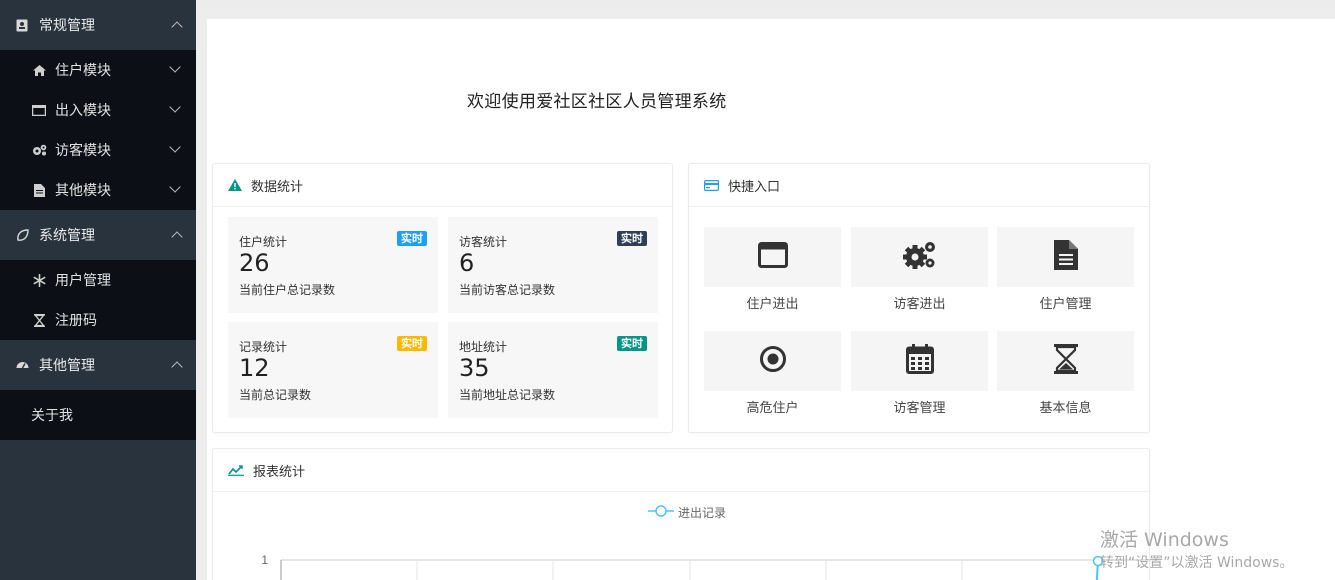 Image resolution: width=1335 pixels, height=580 pixels. Describe the element at coordinates (765, 4) in the screenshot. I see `top-strip` at that location.